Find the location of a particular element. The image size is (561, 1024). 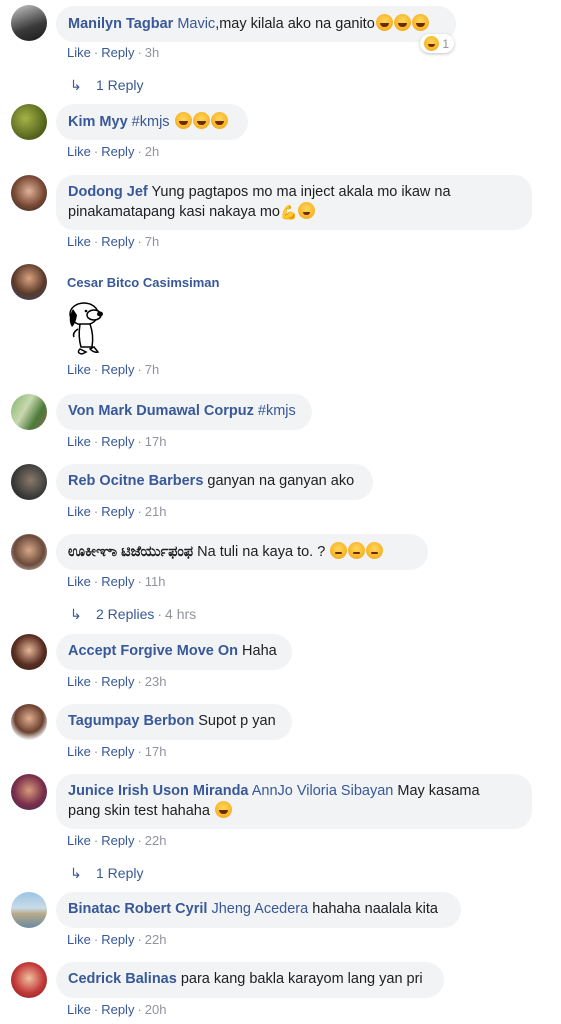

winking-emoji-icon is located at coordinates (307, 210).